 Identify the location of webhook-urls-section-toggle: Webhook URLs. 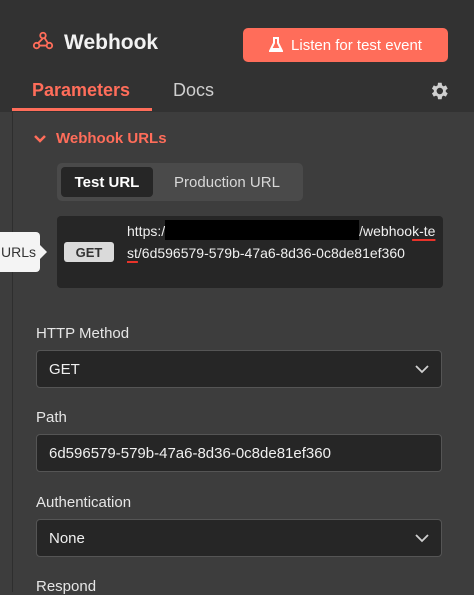
(100, 138).